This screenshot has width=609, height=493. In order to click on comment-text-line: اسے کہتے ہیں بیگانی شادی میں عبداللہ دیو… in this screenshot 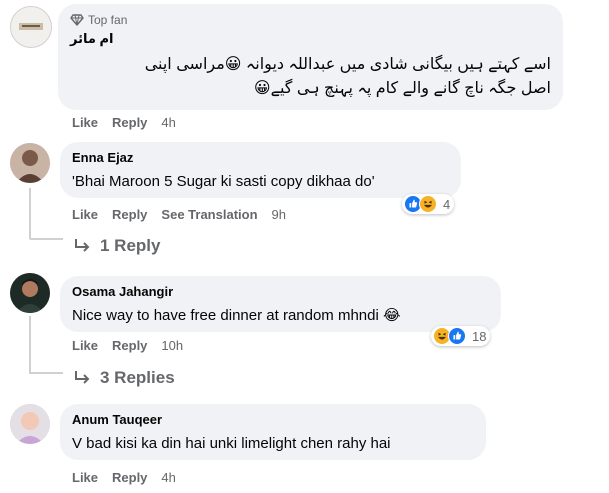, I will do `click(347, 64)`.